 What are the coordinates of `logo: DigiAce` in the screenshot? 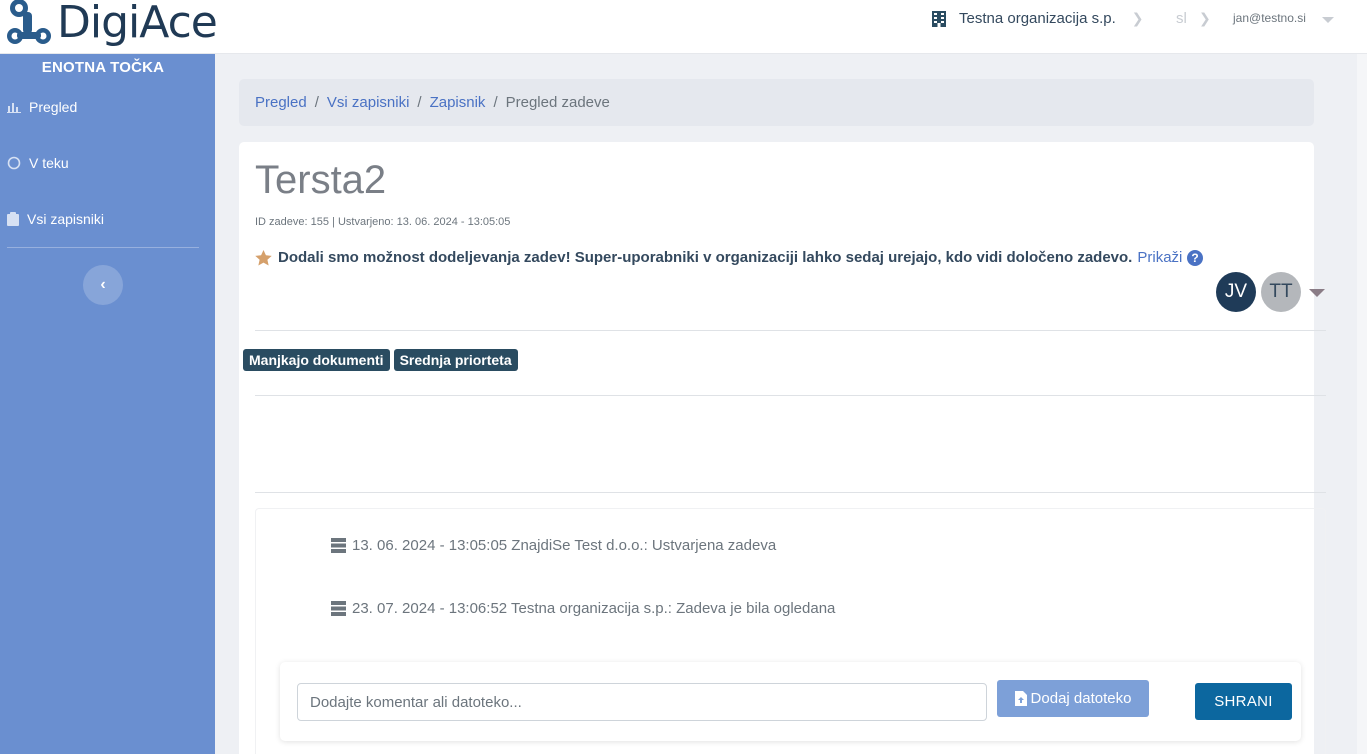 It's located at (111, 25).